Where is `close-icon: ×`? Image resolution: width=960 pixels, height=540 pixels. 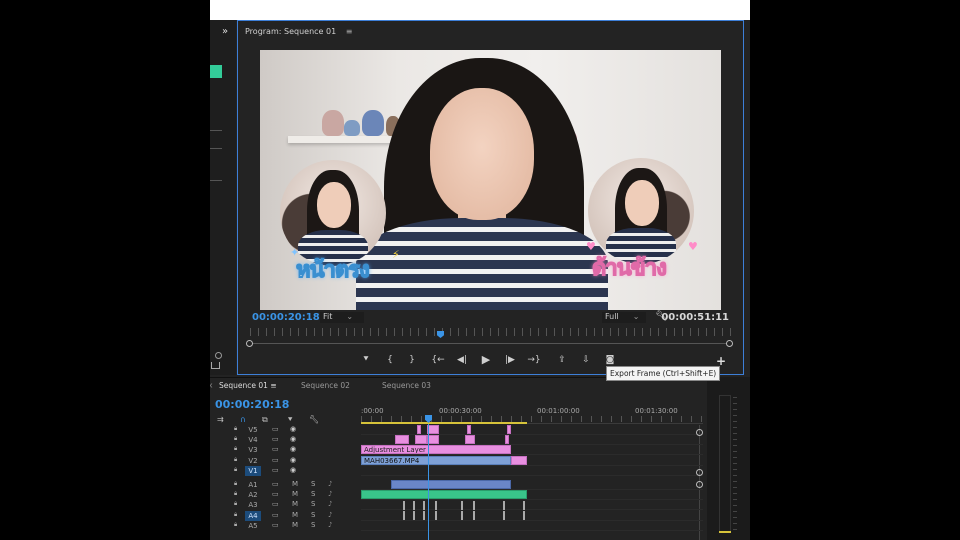
close-icon: × is located at coordinates (211, 385).